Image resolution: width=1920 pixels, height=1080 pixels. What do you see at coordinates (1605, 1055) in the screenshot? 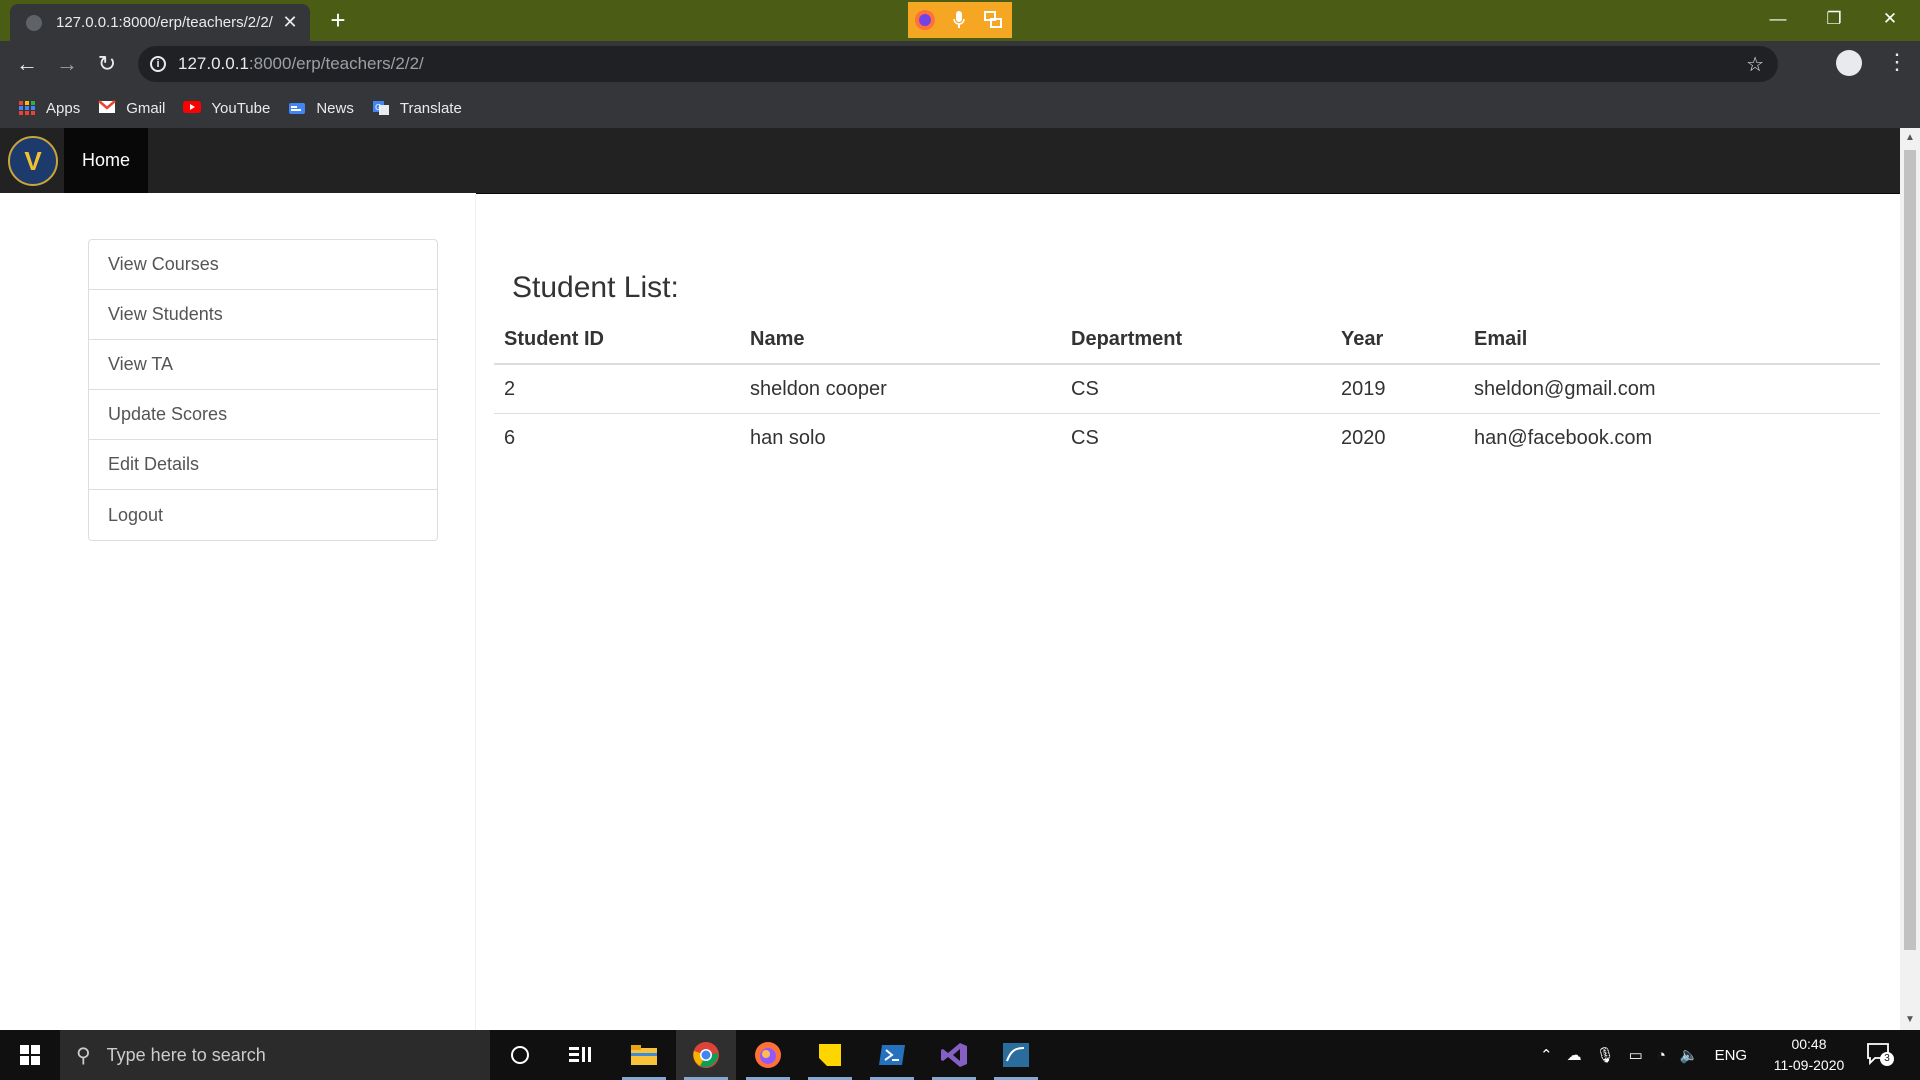
I see `microphone-tray-icon: 🎙` at bounding box center [1605, 1055].